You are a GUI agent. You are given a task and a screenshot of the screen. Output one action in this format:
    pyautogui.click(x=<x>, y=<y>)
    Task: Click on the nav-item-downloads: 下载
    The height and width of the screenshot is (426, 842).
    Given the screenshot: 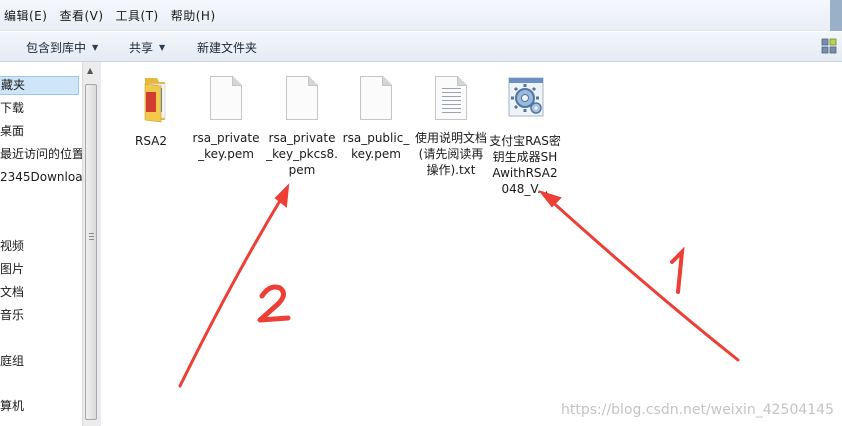 What is the action you would take?
    pyautogui.click(x=12, y=108)
    